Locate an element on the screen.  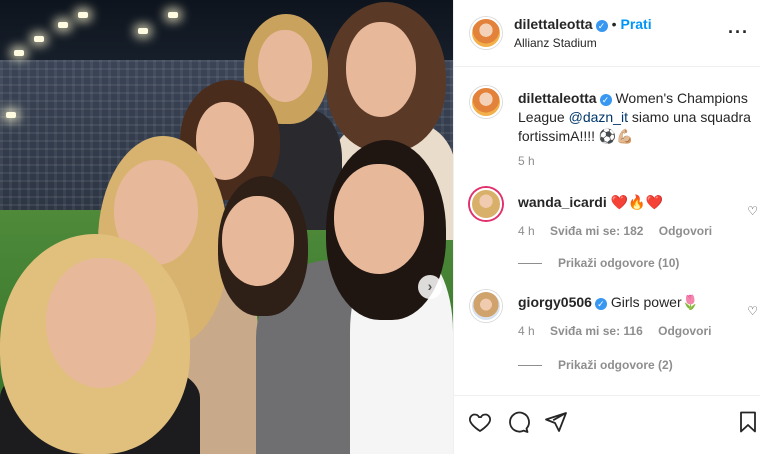
share-icon is located at coordinates (556, 424).